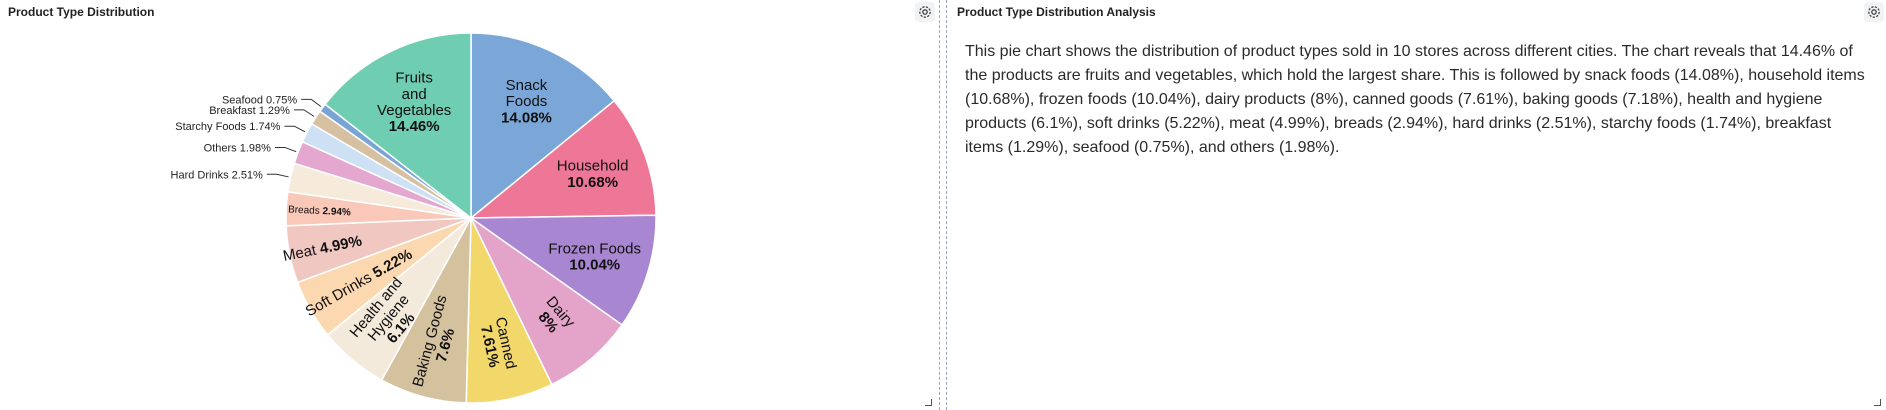 The height and width of the screenshot is (410, 1886). Describe the element at coordinates (277, 175) in the screenshot. I see `leader-line-hard-drinks` at that location.